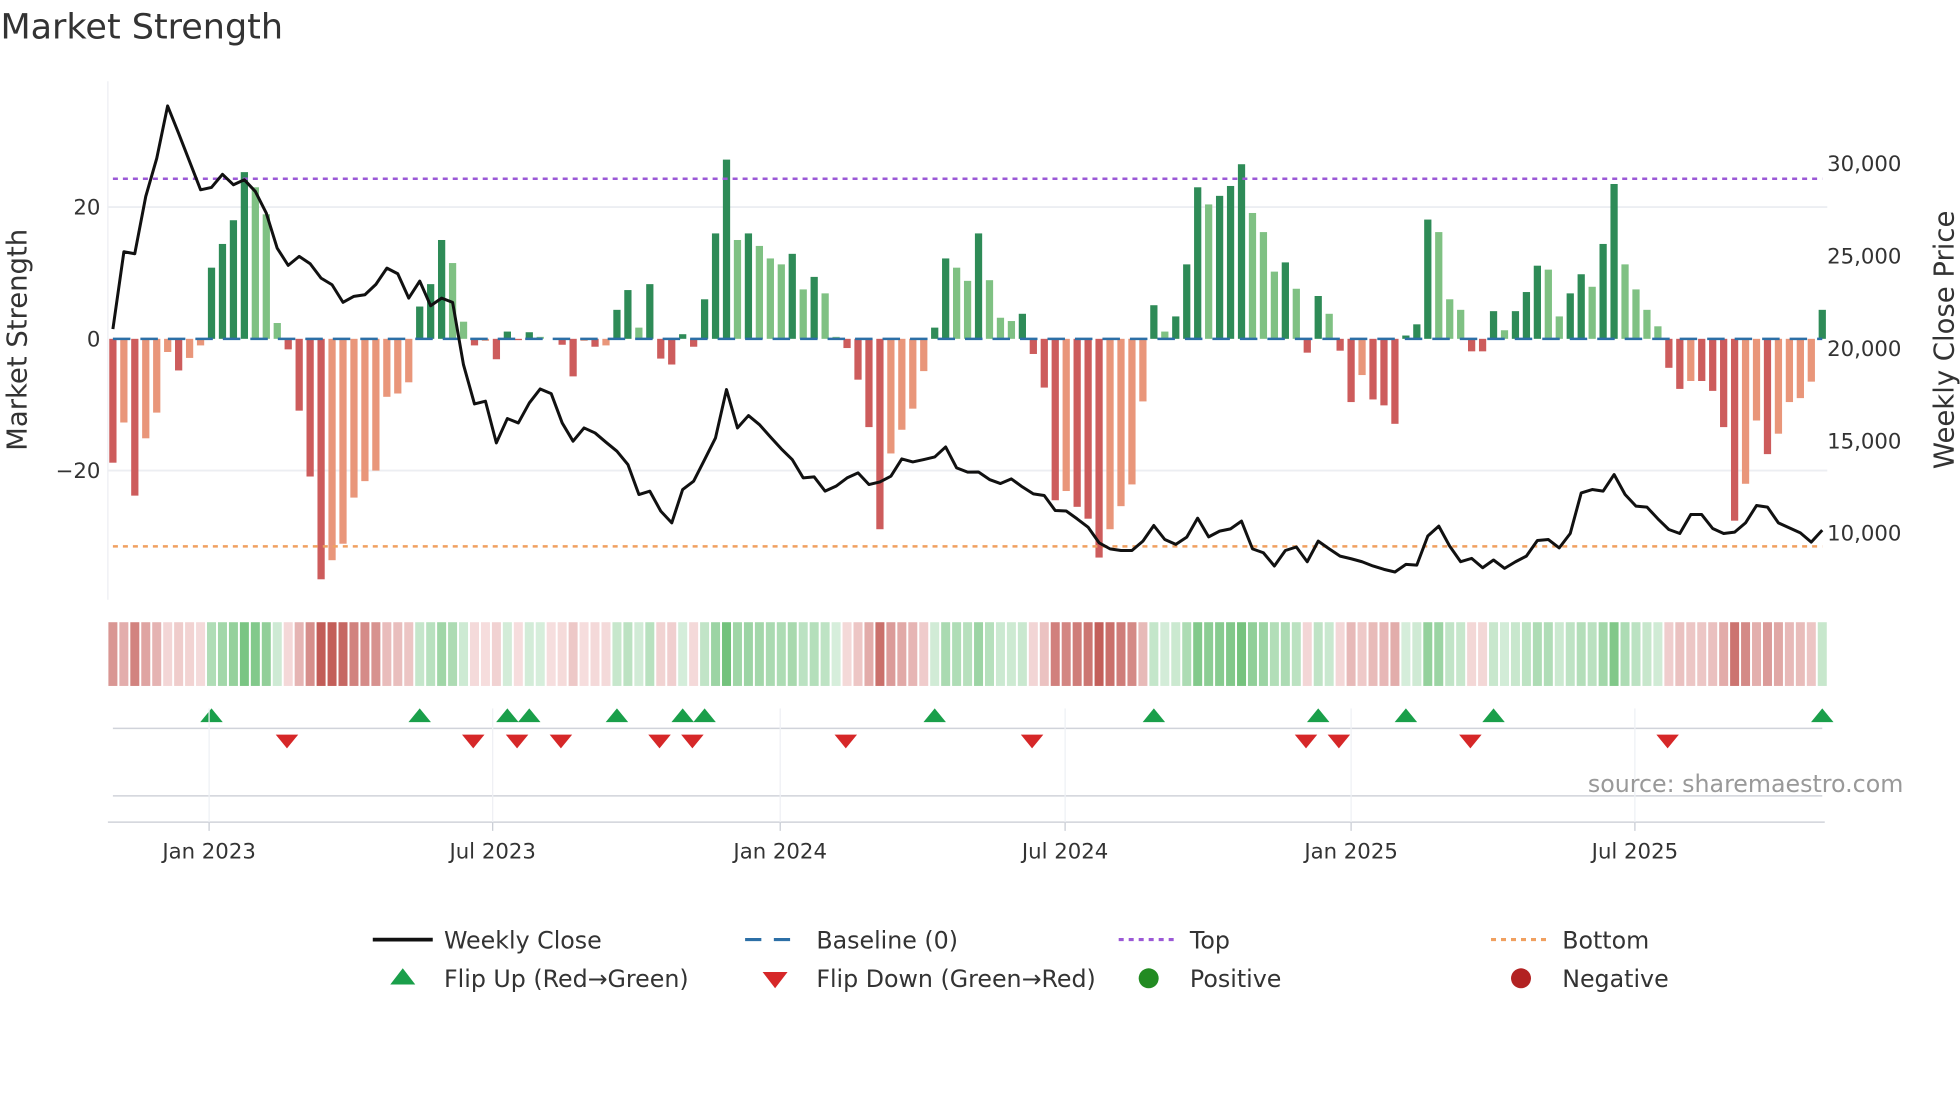 The height and width of the screenshot is (1102, 1960). What do you see at coordinates (487, 940) in the screenshot?
I see `legend-item-close: Weekly Close` at bounding box center [487, 940].